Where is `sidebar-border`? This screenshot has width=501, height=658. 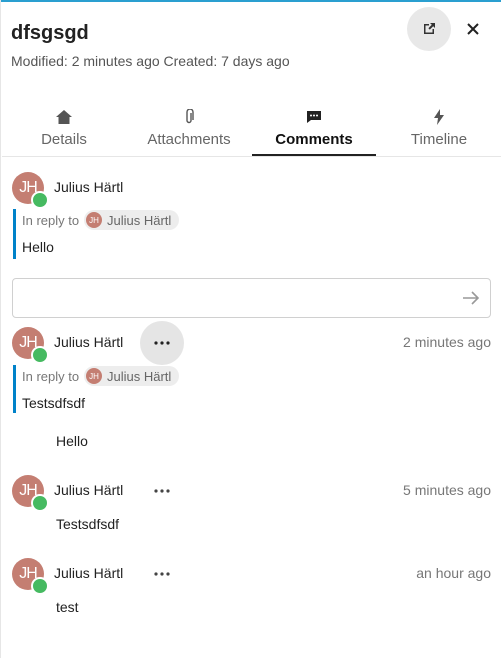
sidebar-border is located at coordinates (0, 329).